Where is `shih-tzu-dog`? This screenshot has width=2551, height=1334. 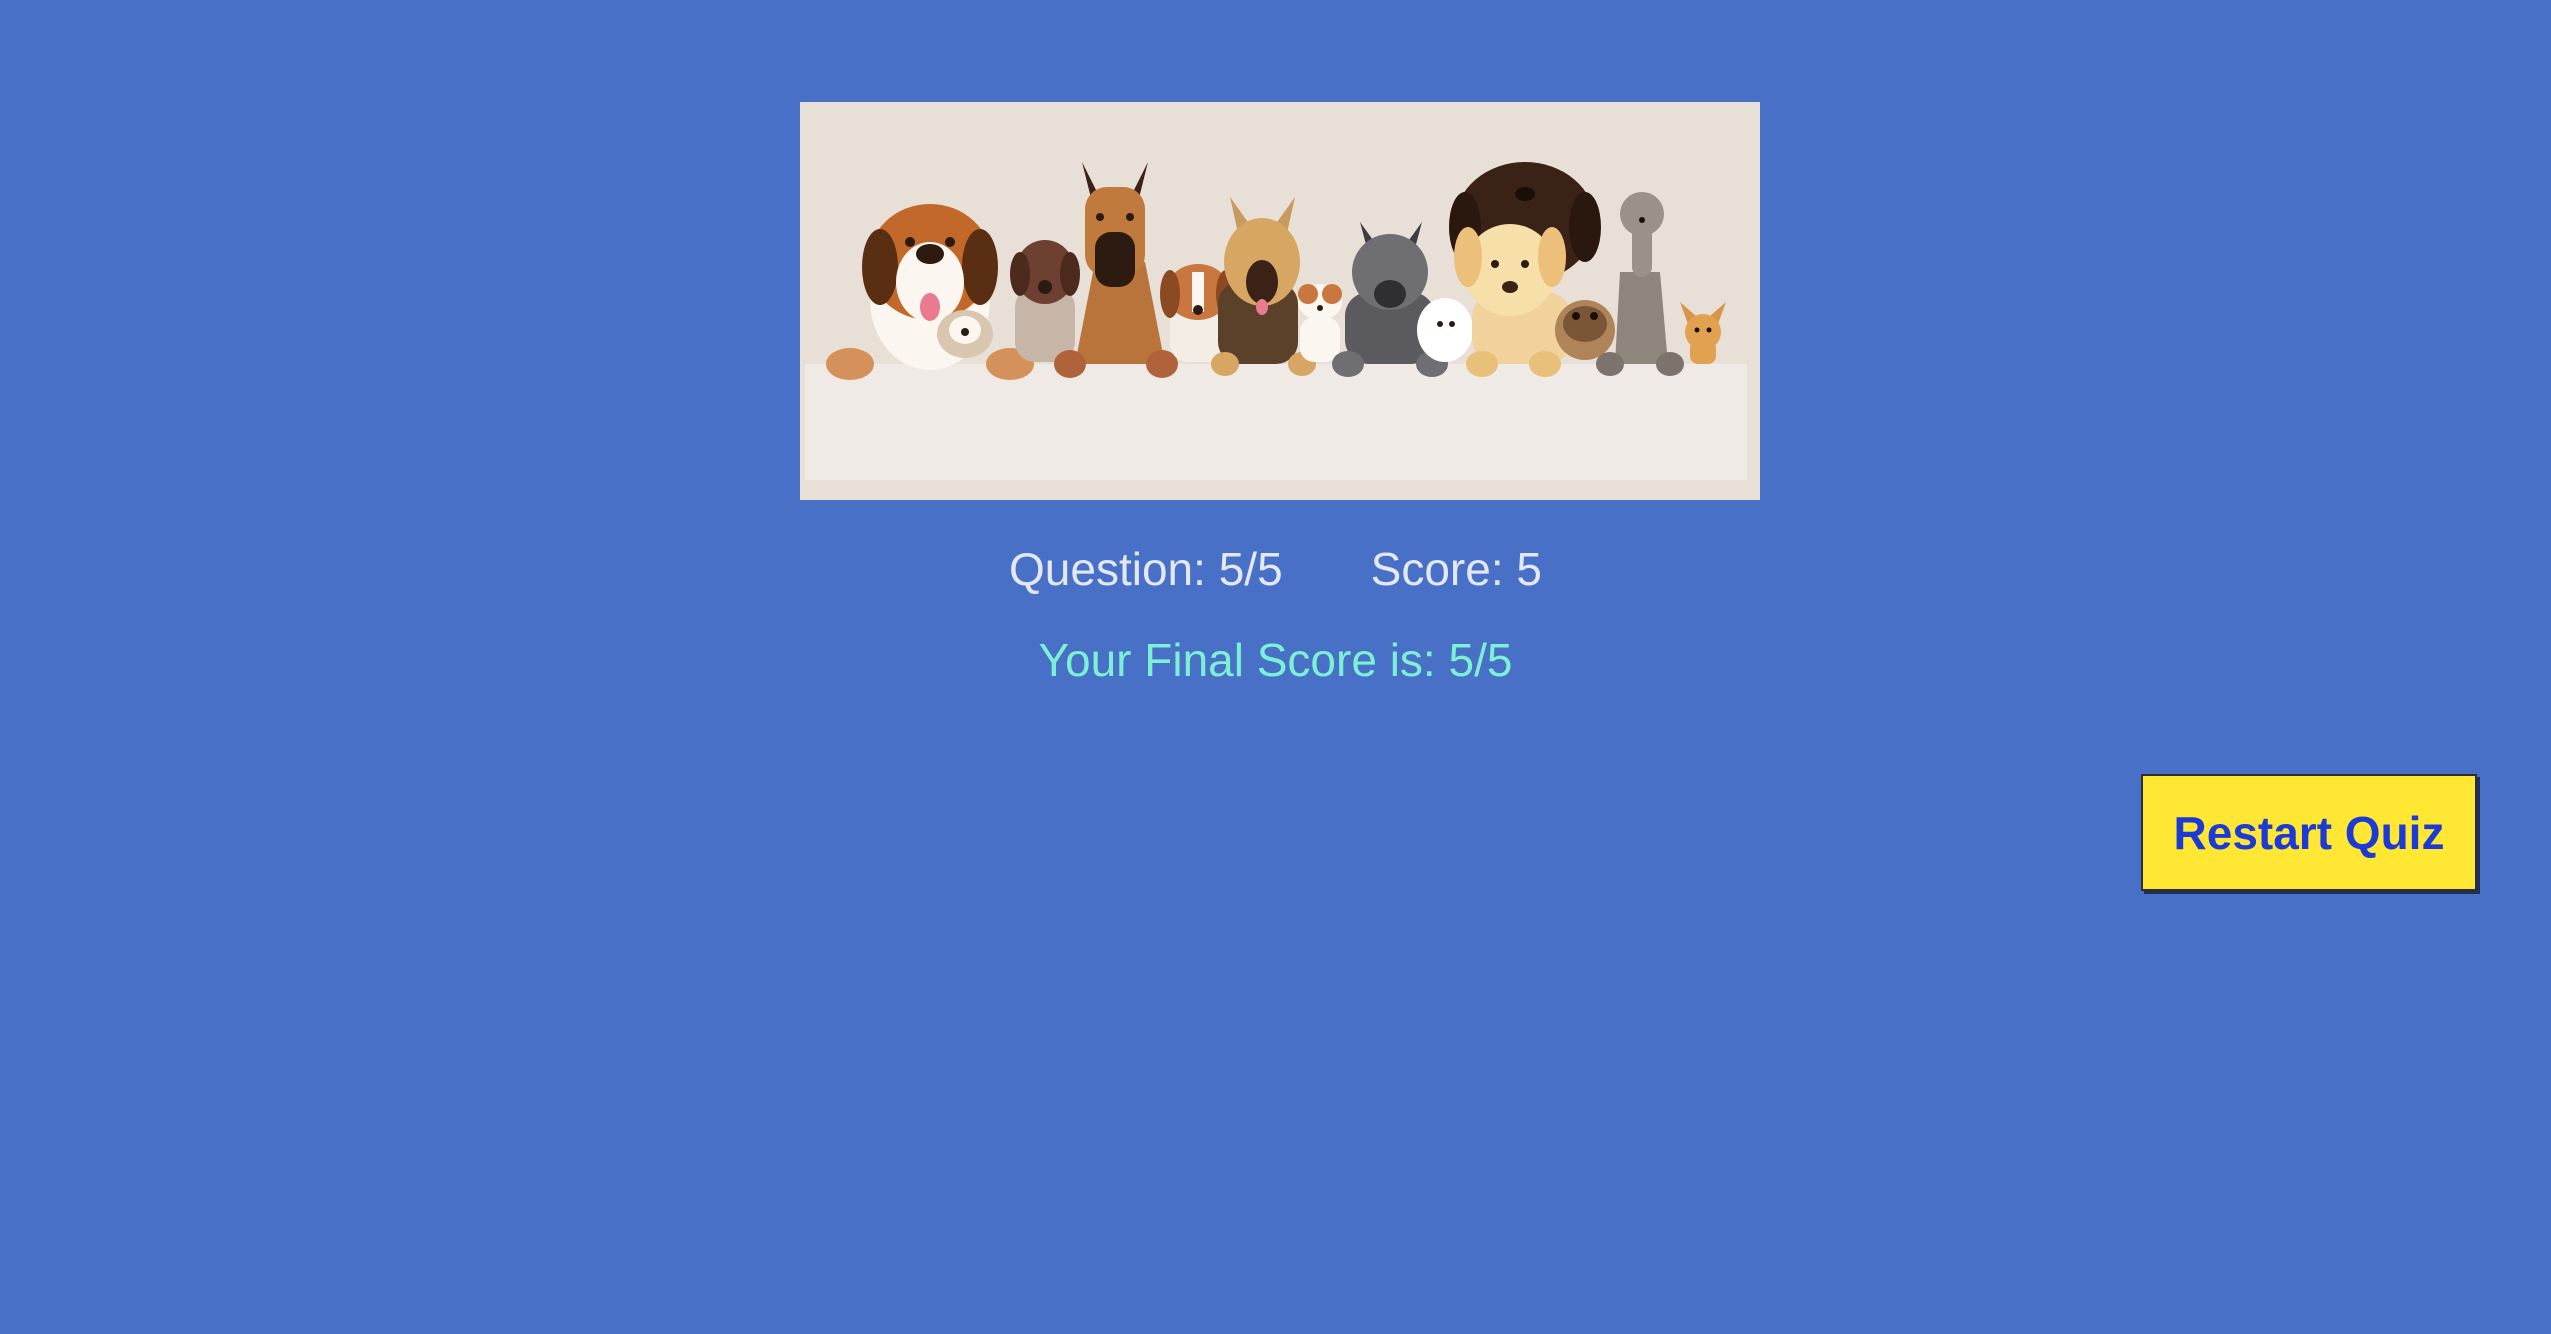
shih-tzu-dog is located at coordinates (965, 334).